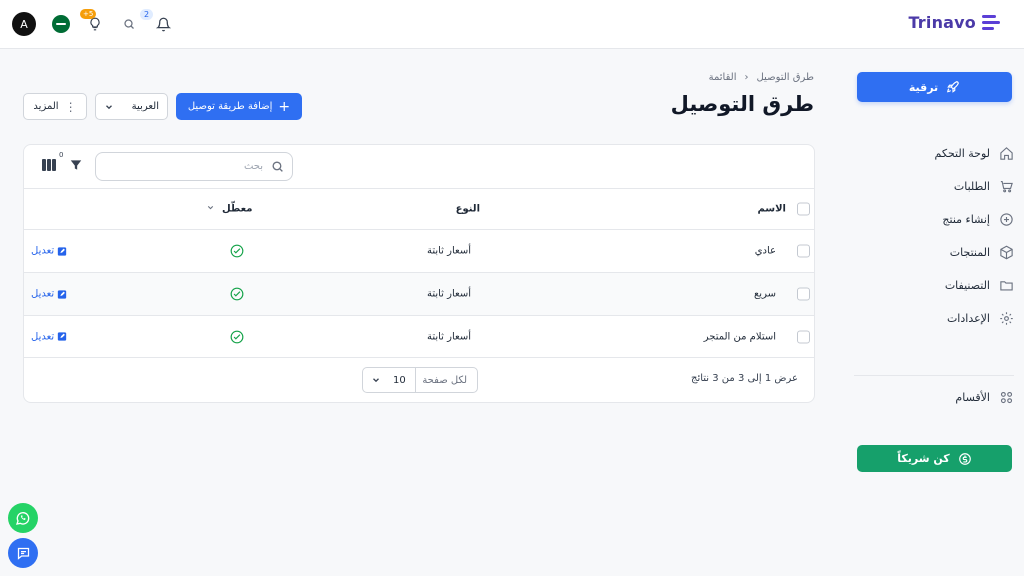 This screenshot has height=576, width=1024. What do you see at coordinates (419, 167) in the screenshot?
I see `table-toolbar: 0` at bounding box center [419, 167].